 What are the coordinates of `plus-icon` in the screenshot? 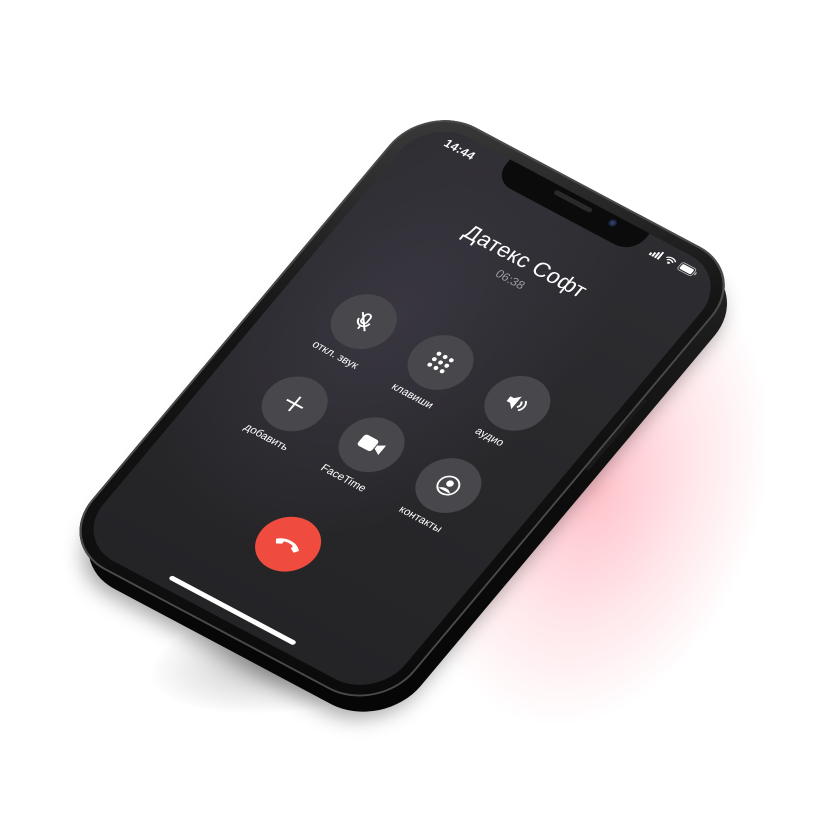 It's located at (294, 404).